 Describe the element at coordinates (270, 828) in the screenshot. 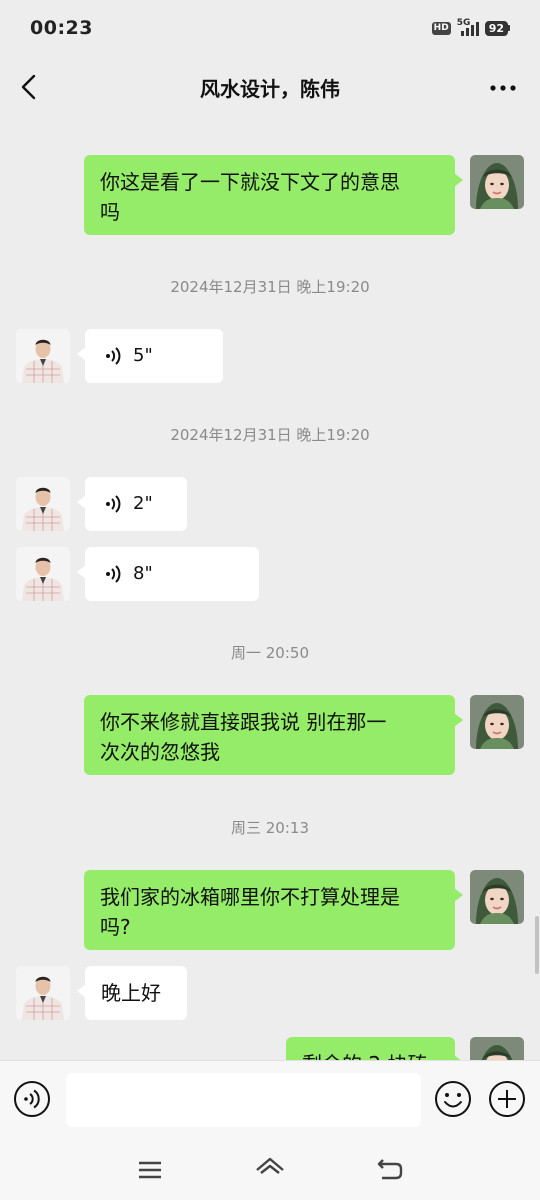

I see `timestamp: 周三 20:13` at that location.